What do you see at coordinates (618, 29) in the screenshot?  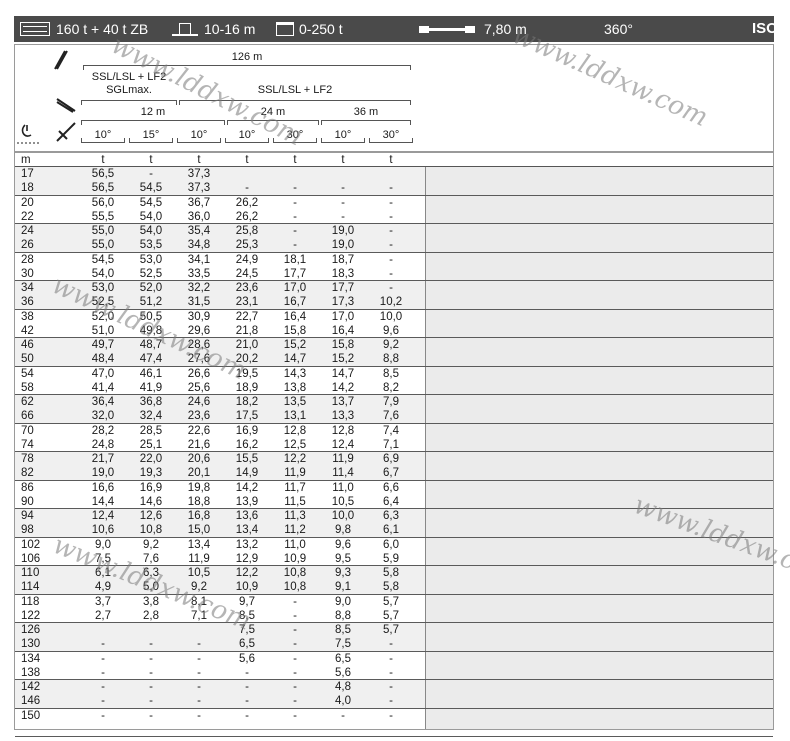 I see `slewing-range-value: 360°` at bounding box center [618, 29].